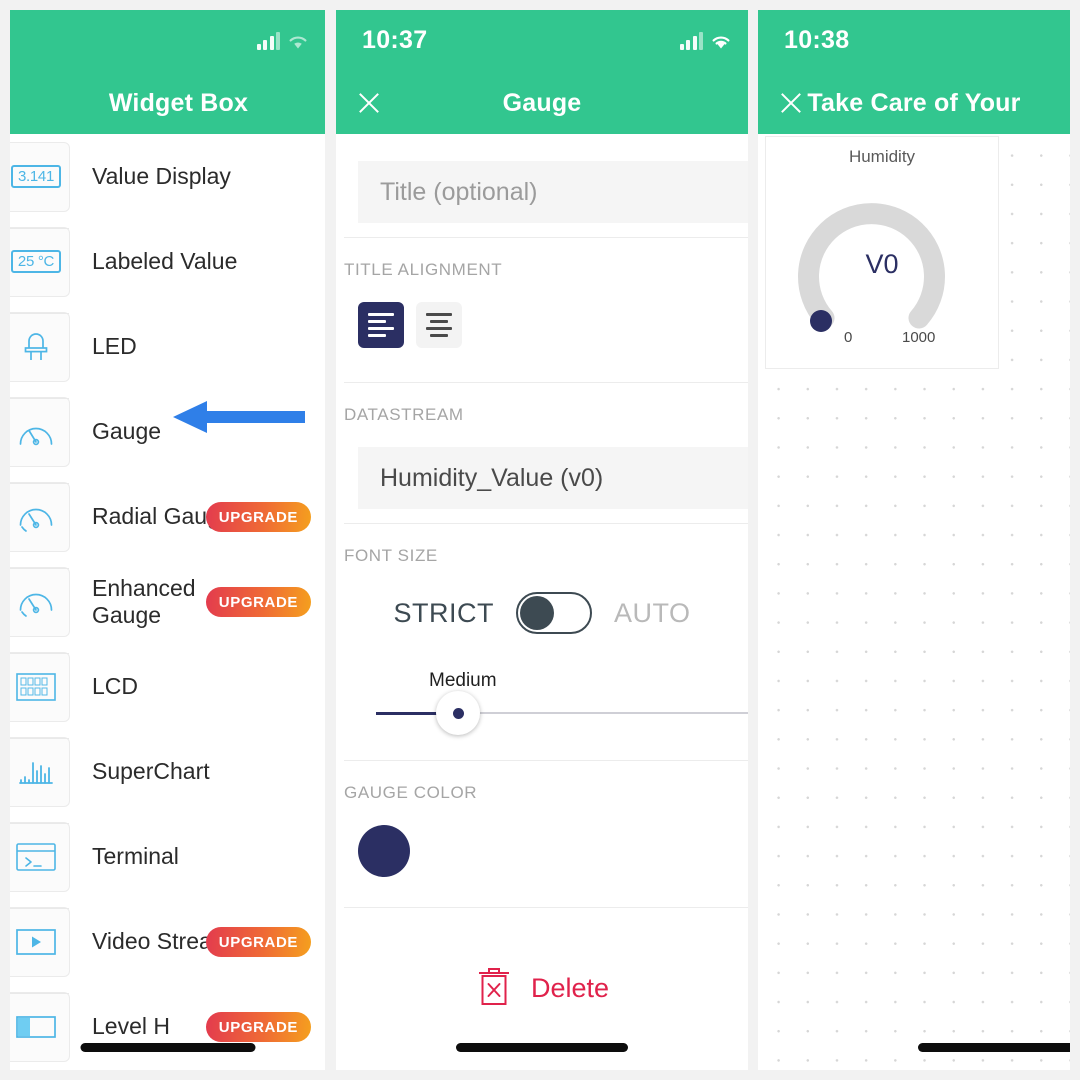 Image resolution: width=1080 pixels, height=1080 pixels. Describe the element at coordinates (542, 656) in the screenshot. I see `font-size-controls: STRICT AUTO Medium` at that location.